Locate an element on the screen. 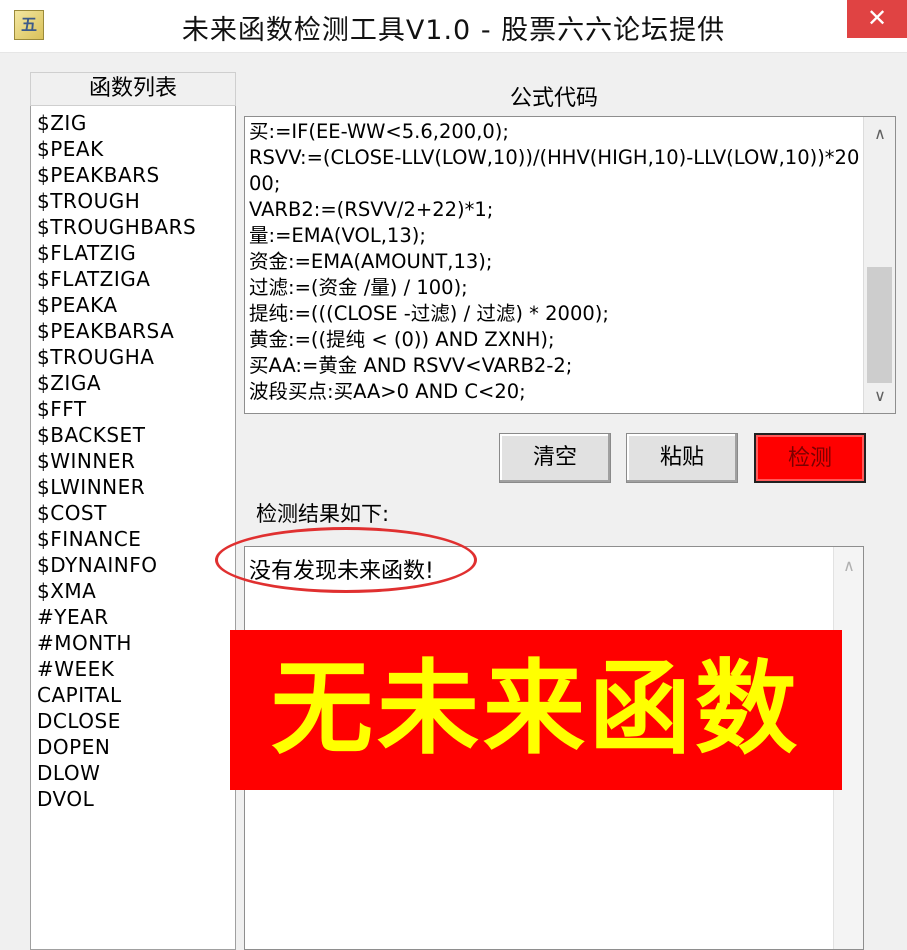 The width and height of the screenshot is (907, 950). detect-button: 检测 is located at coordinates (810, 458).